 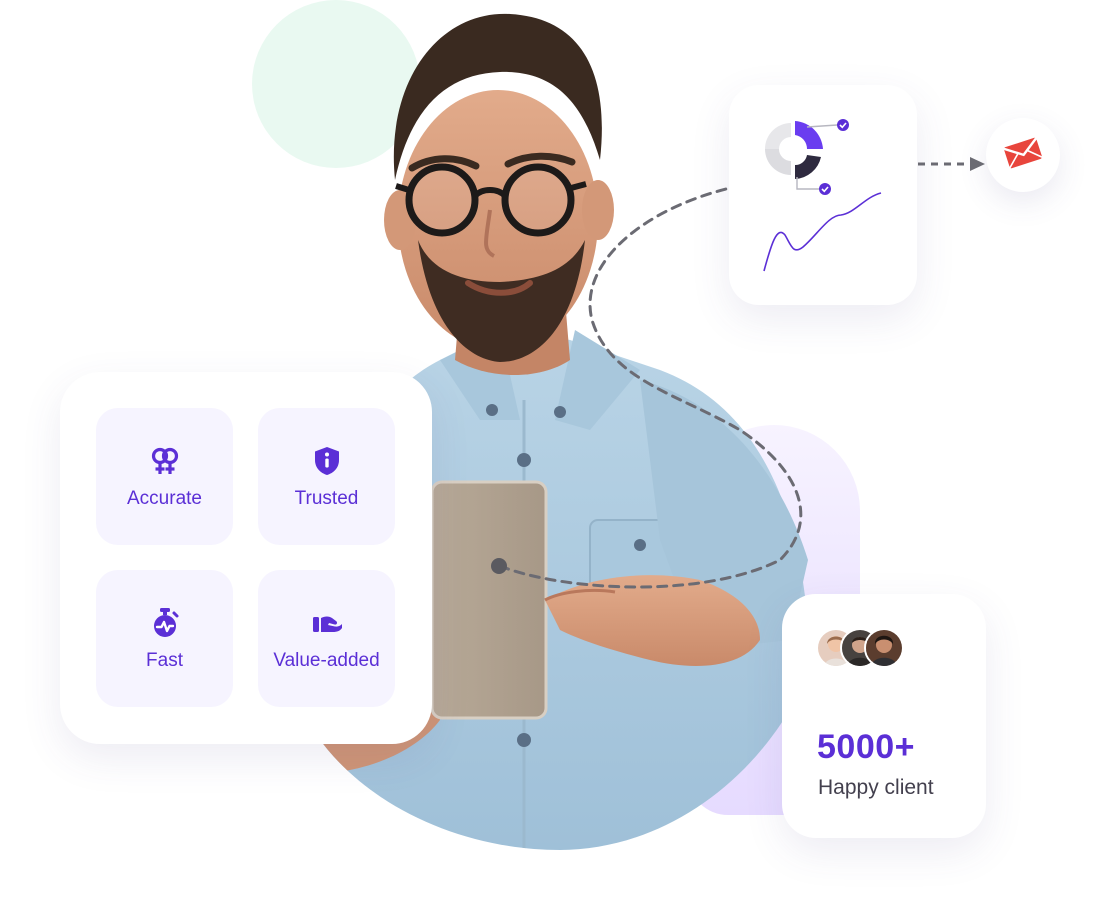 What do you see at coordinates (884, 648) in the screenshot?
I see `avatar` at bounding box center [884, 648].